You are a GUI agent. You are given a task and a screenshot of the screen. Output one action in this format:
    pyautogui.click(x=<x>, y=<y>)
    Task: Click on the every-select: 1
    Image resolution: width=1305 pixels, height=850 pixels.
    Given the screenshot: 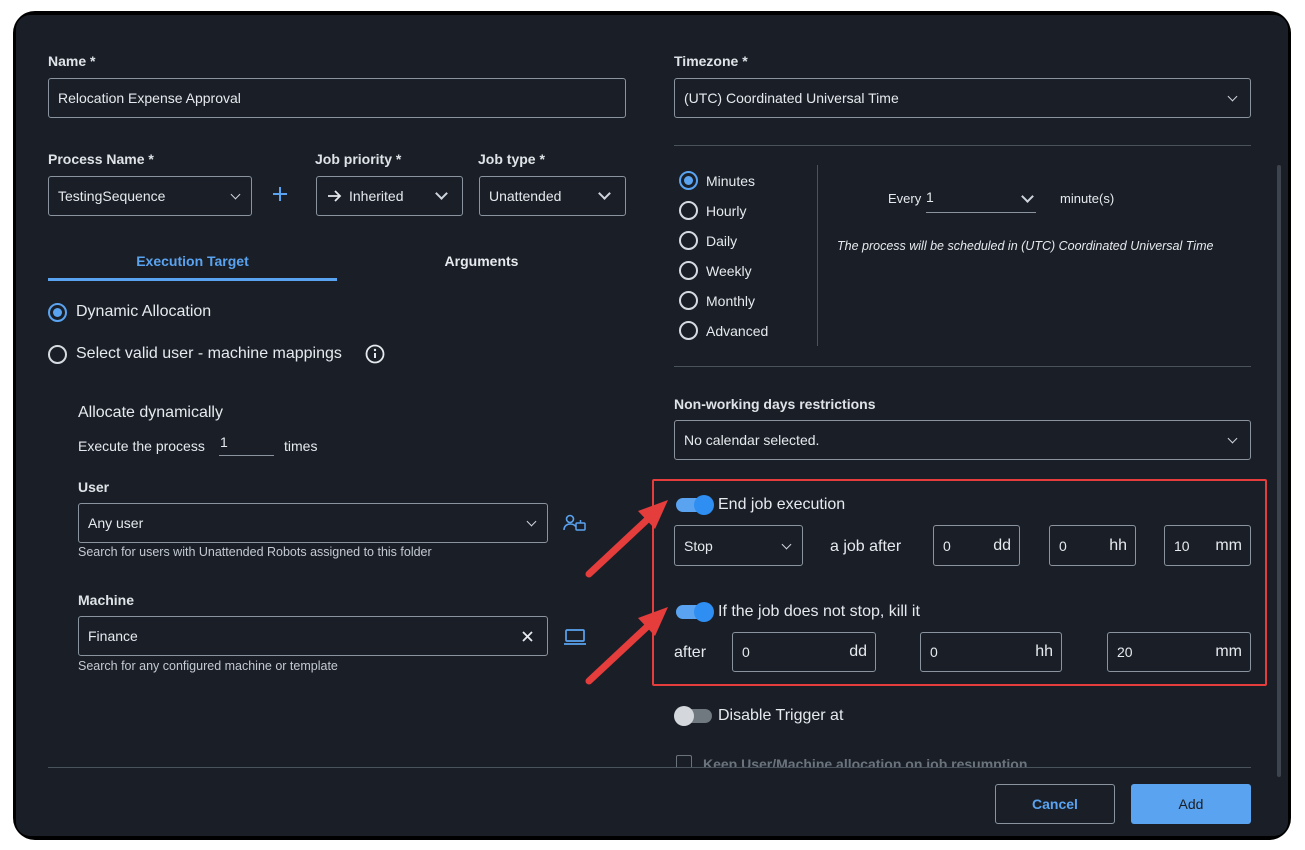 What is the action you would take?
    pyautogui.click(x=981, y=201)
    